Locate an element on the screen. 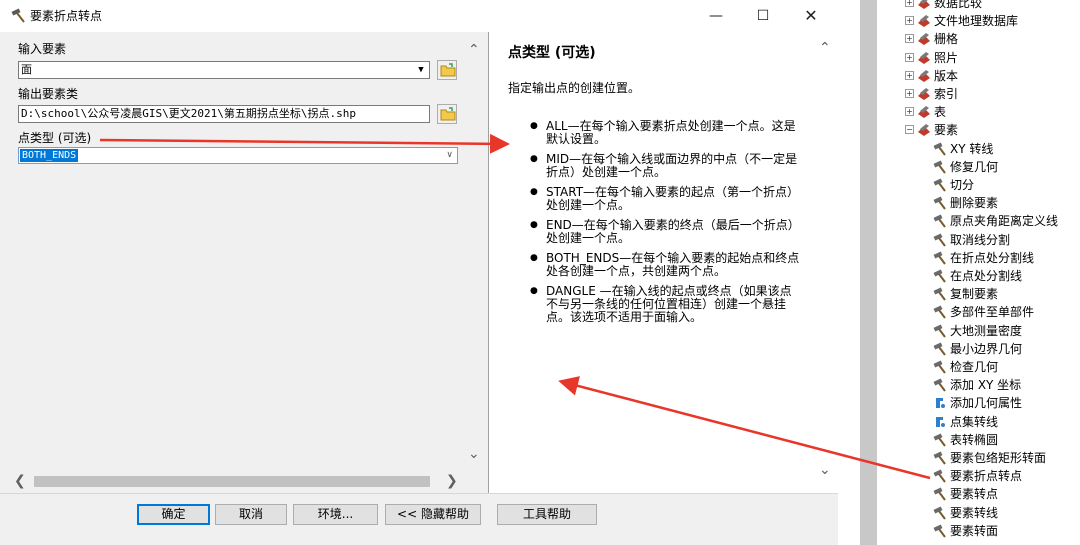 The height and width of the screenshot is (545, 1080). ok-button: 确定 is located at coordinates (173, 514).